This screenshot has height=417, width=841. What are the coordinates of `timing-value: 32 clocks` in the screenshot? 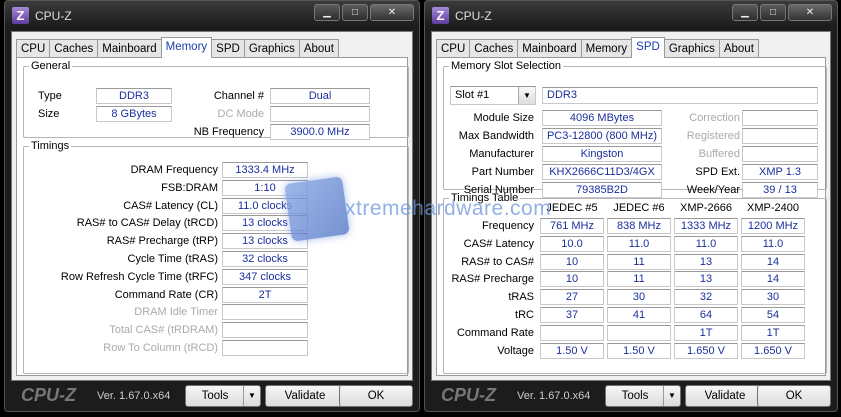 It's located at (265, 259).